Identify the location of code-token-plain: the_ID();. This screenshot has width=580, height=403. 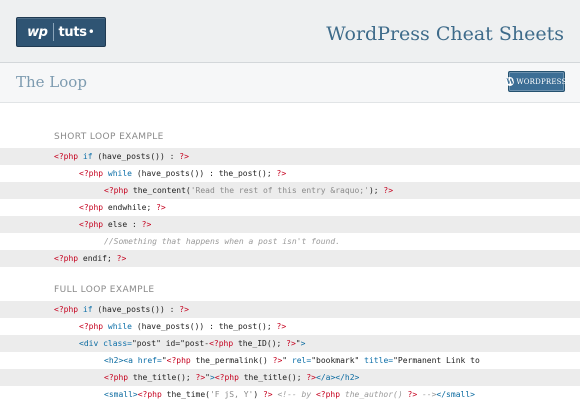
(260, 343).